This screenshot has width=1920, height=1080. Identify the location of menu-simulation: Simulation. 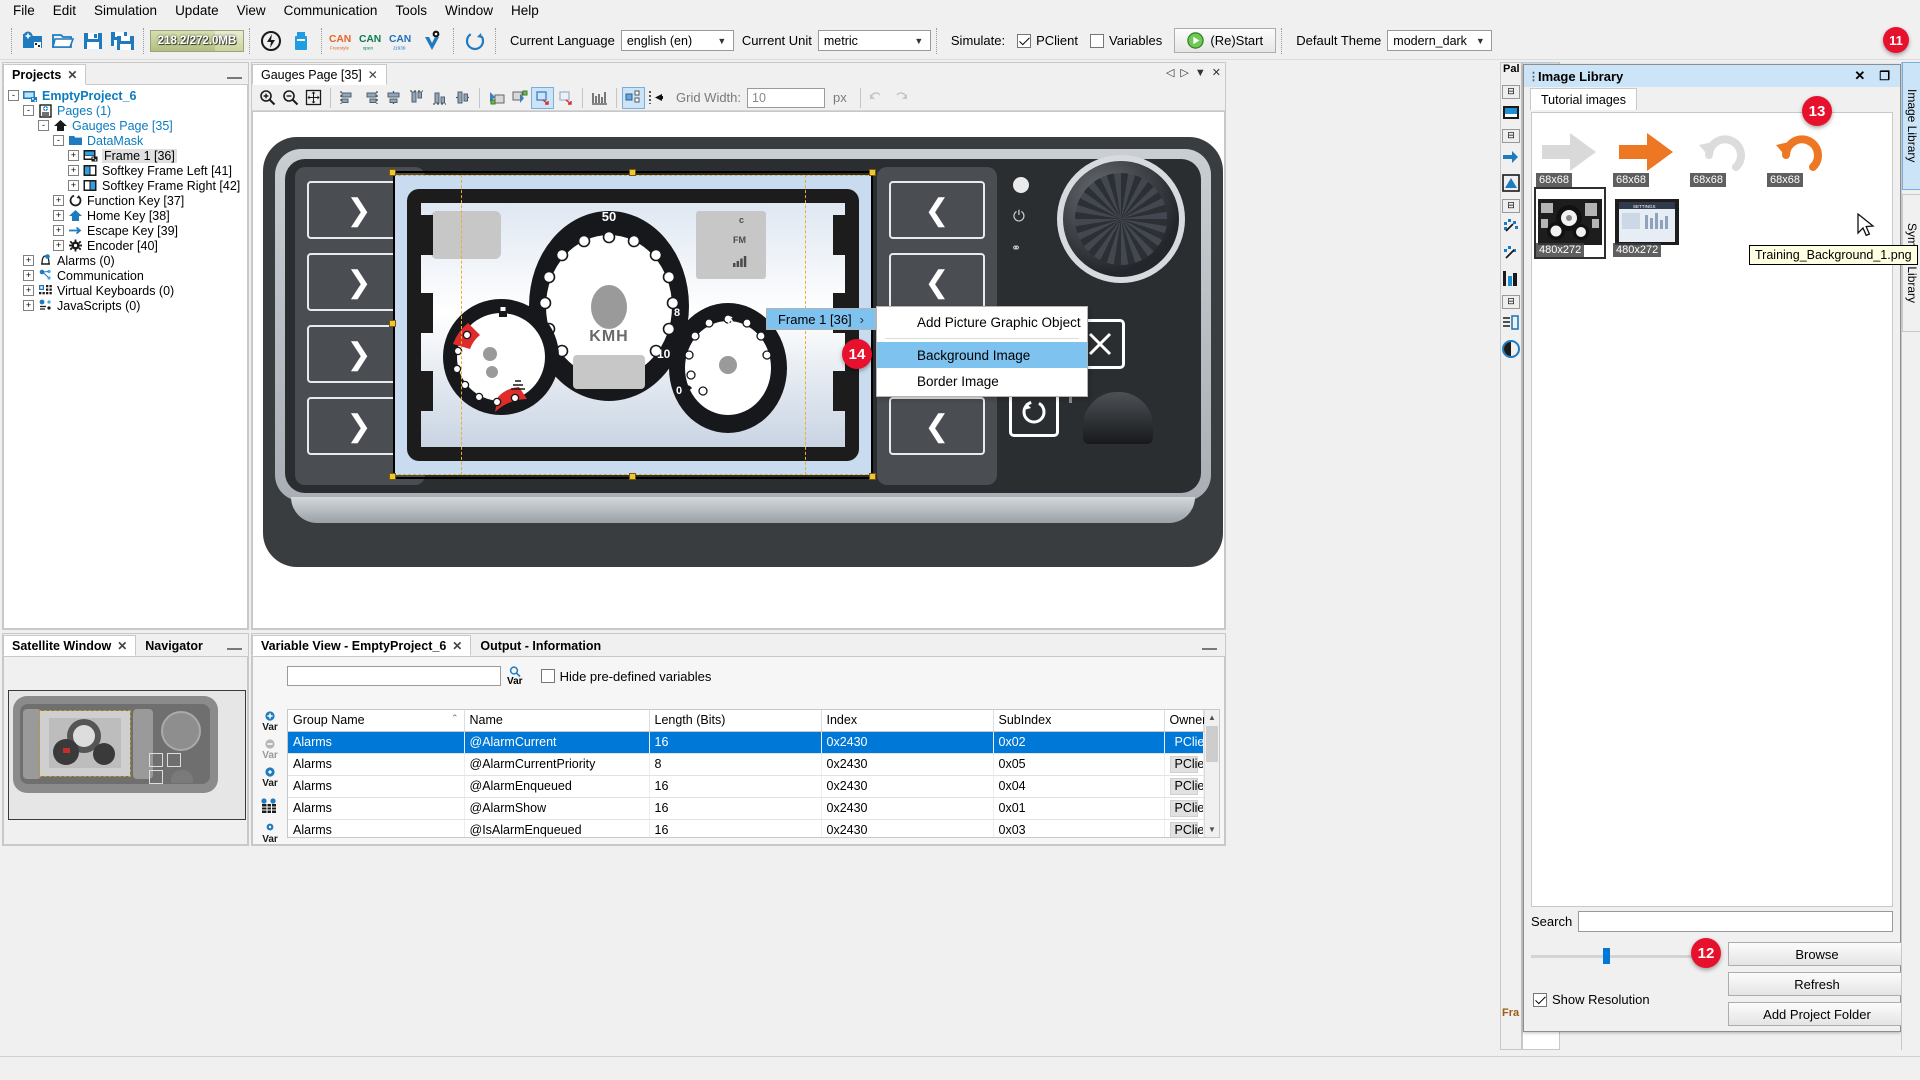
(125, 11).